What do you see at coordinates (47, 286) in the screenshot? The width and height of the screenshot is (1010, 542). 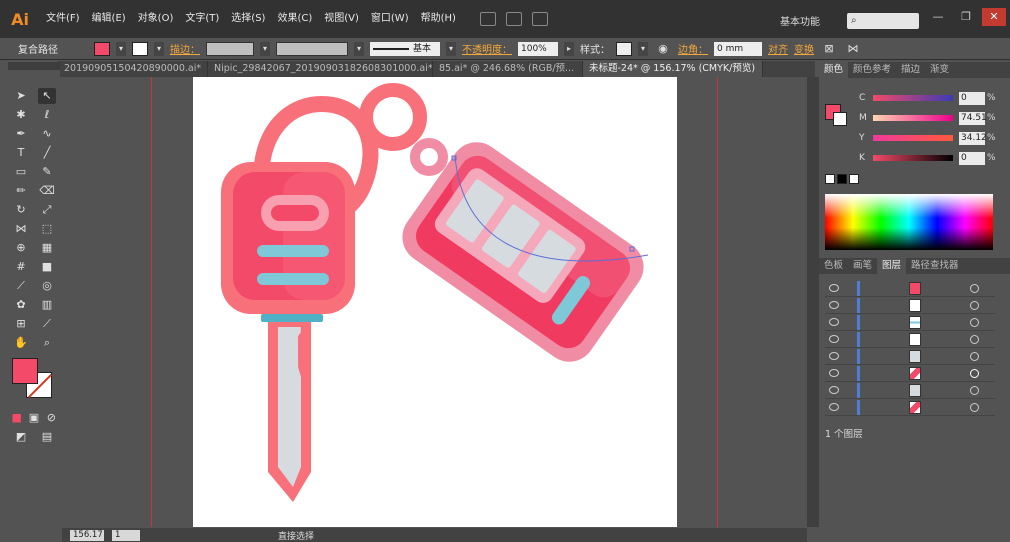 I see `blend-tool-icon: ◎` at bounding box center [47, 286].